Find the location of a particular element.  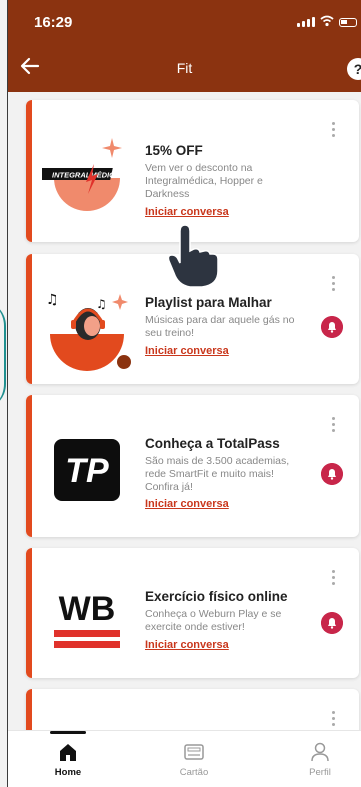

totalpass-logo-icon: TP is located at coordinates (87, 470).